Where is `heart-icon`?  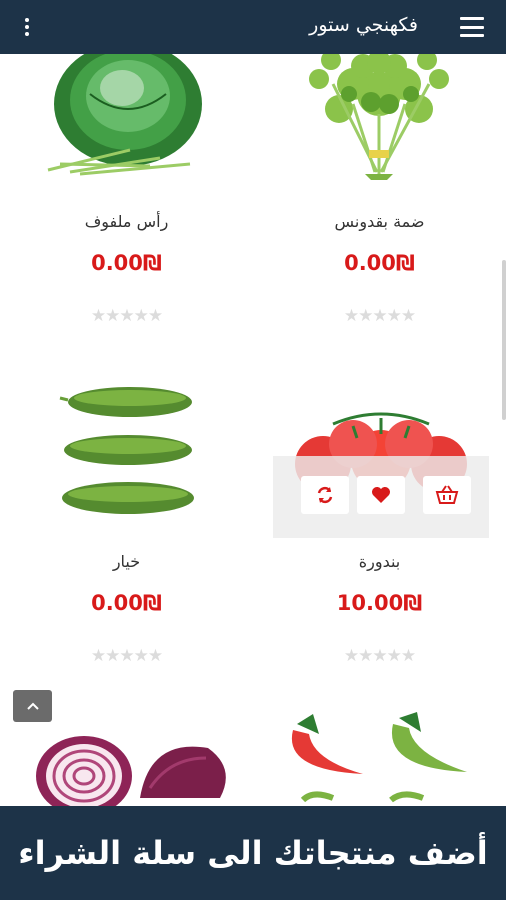 heart-icon is located at coordinates (381, 495).